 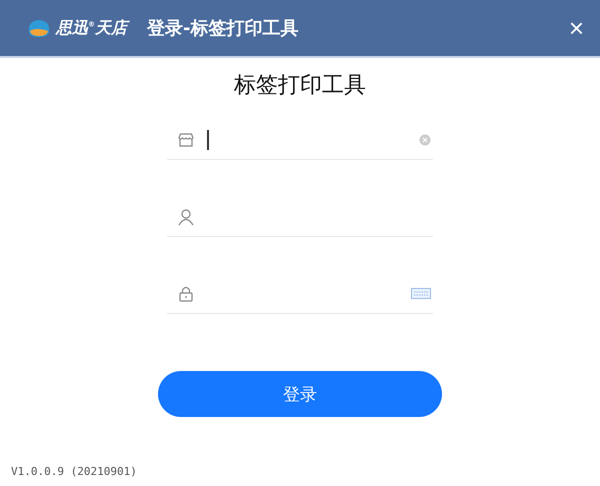 I want to click on window-title: 登录-标签打印工具, so click(x=223, y=28).